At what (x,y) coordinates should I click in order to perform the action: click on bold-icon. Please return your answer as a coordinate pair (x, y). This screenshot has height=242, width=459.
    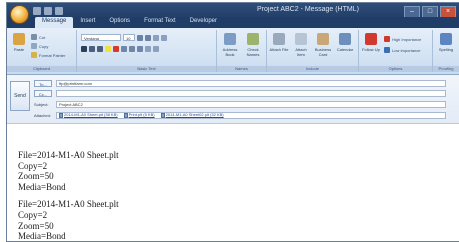
    Looking at the image, I should click on (84, 49).